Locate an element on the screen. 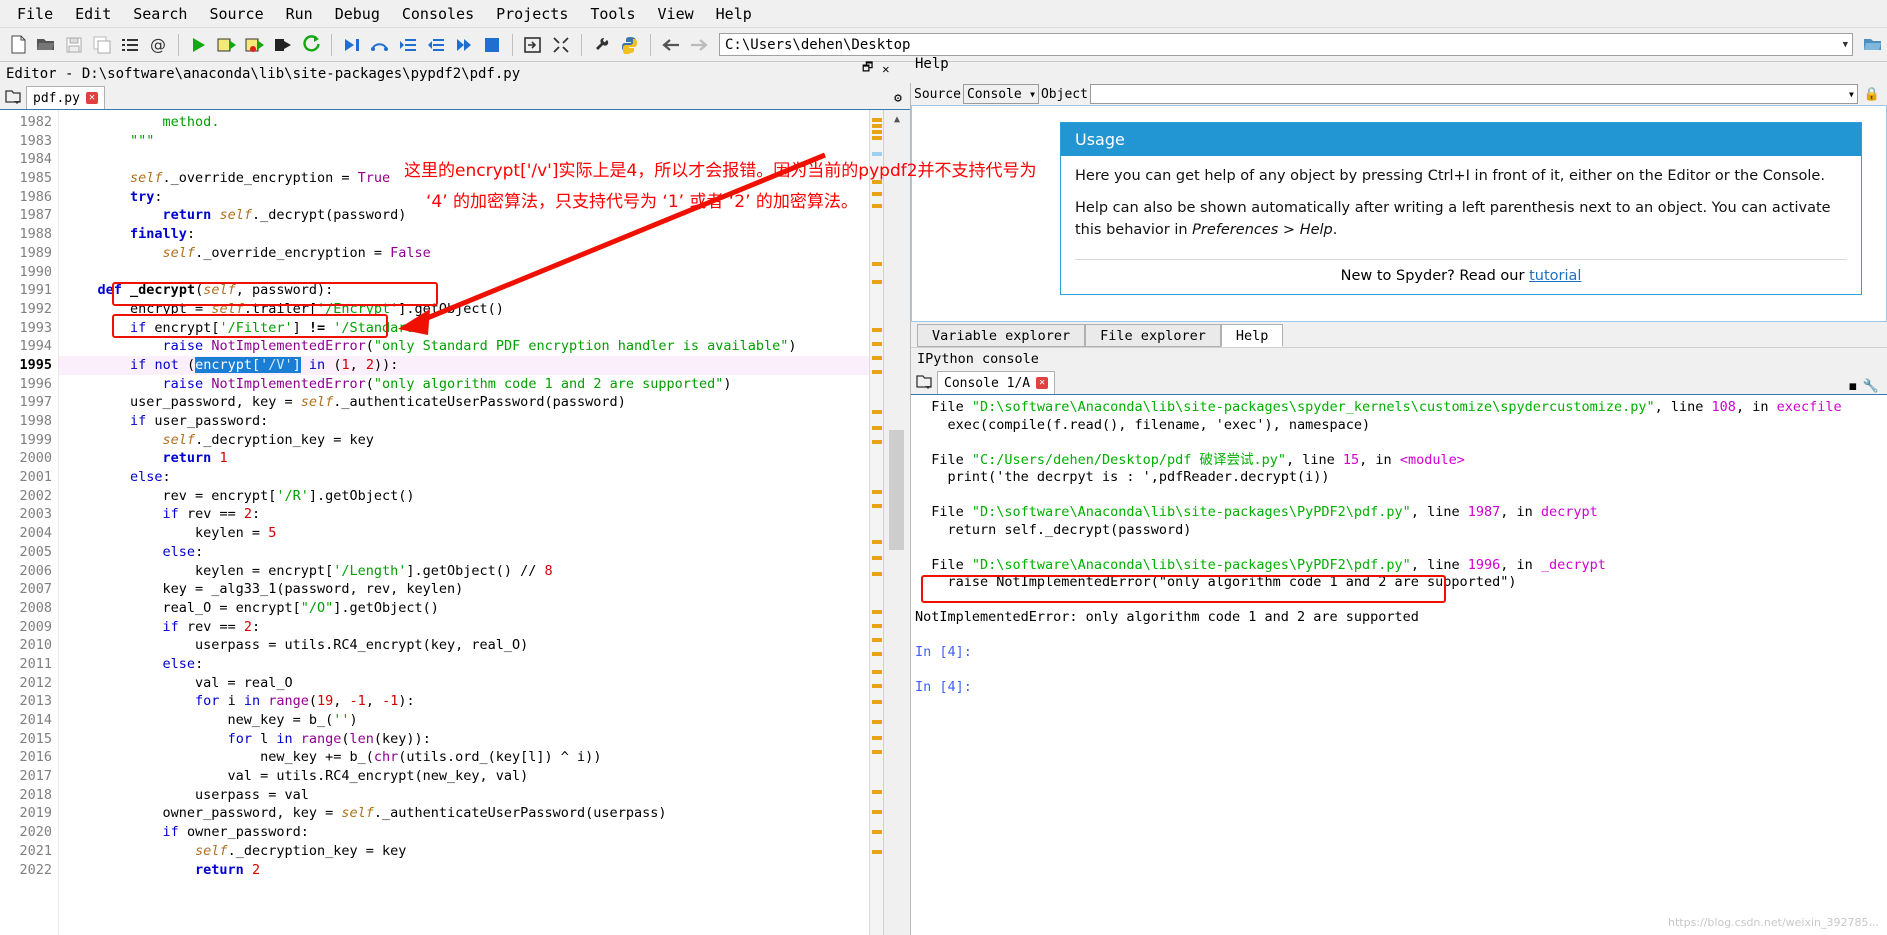 The height and width of the screenshot is (935, 1887). open-file-icon is located at coordinates (46, 45).